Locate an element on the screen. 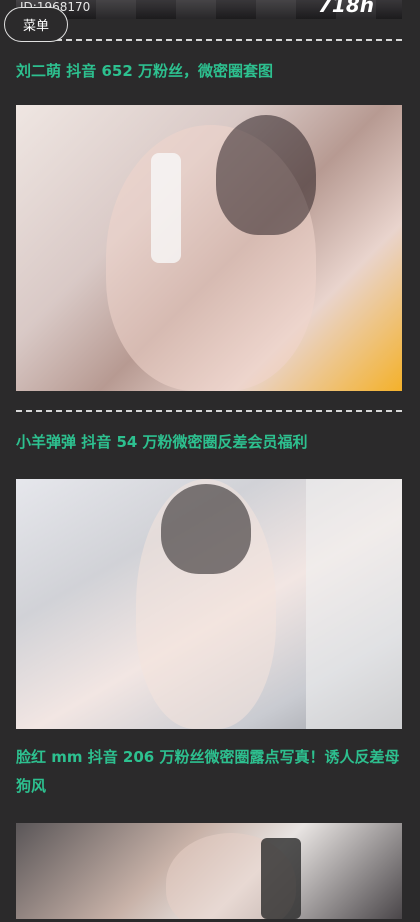 The height and width of the screenshot is (922, 420). post-image-top: ID:1968170 718h is located at coordinates (209, 9).